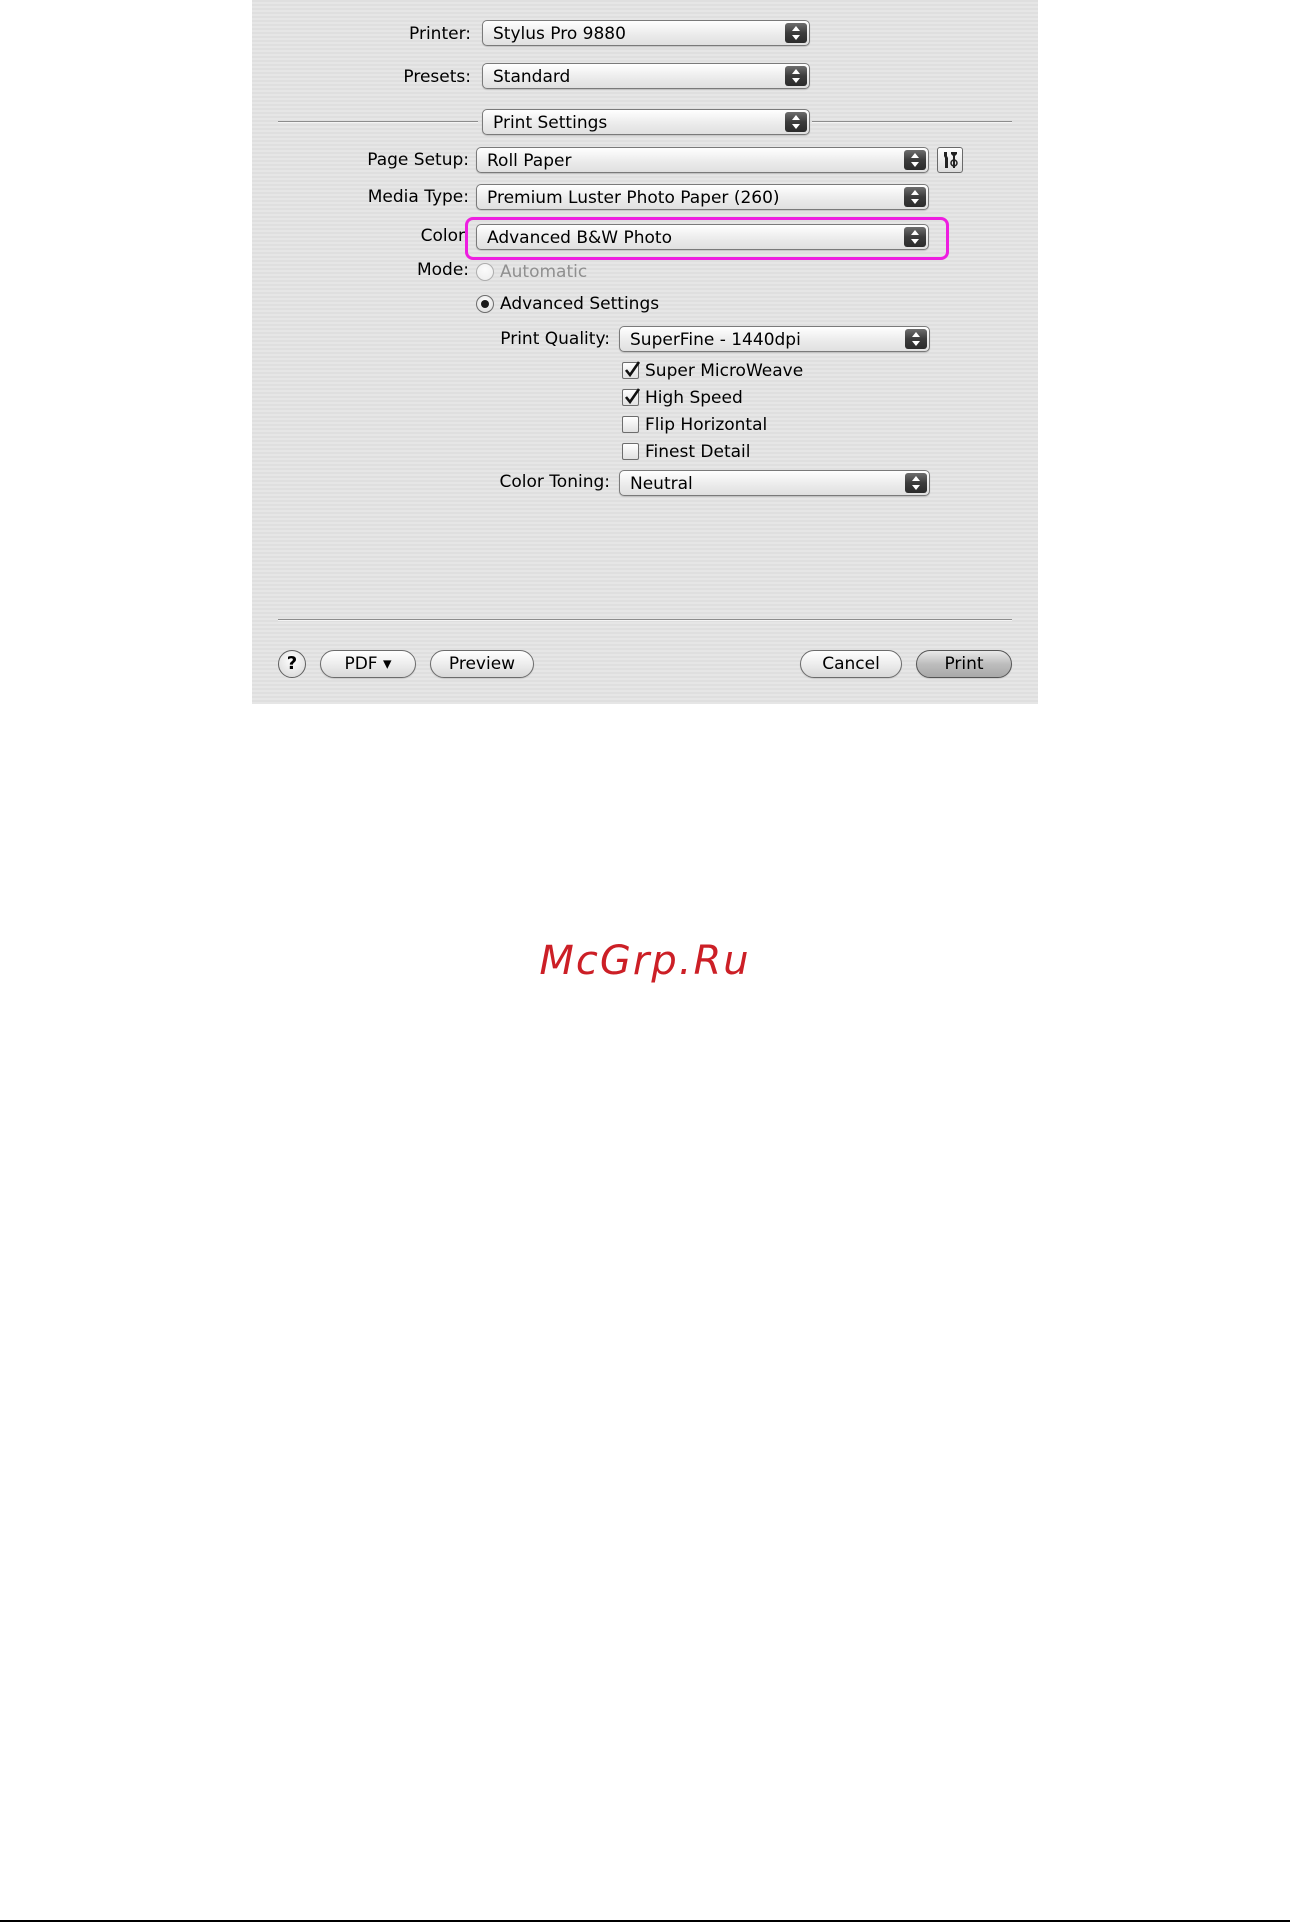  I want to click on printer-utility-button, so click(950, 160).